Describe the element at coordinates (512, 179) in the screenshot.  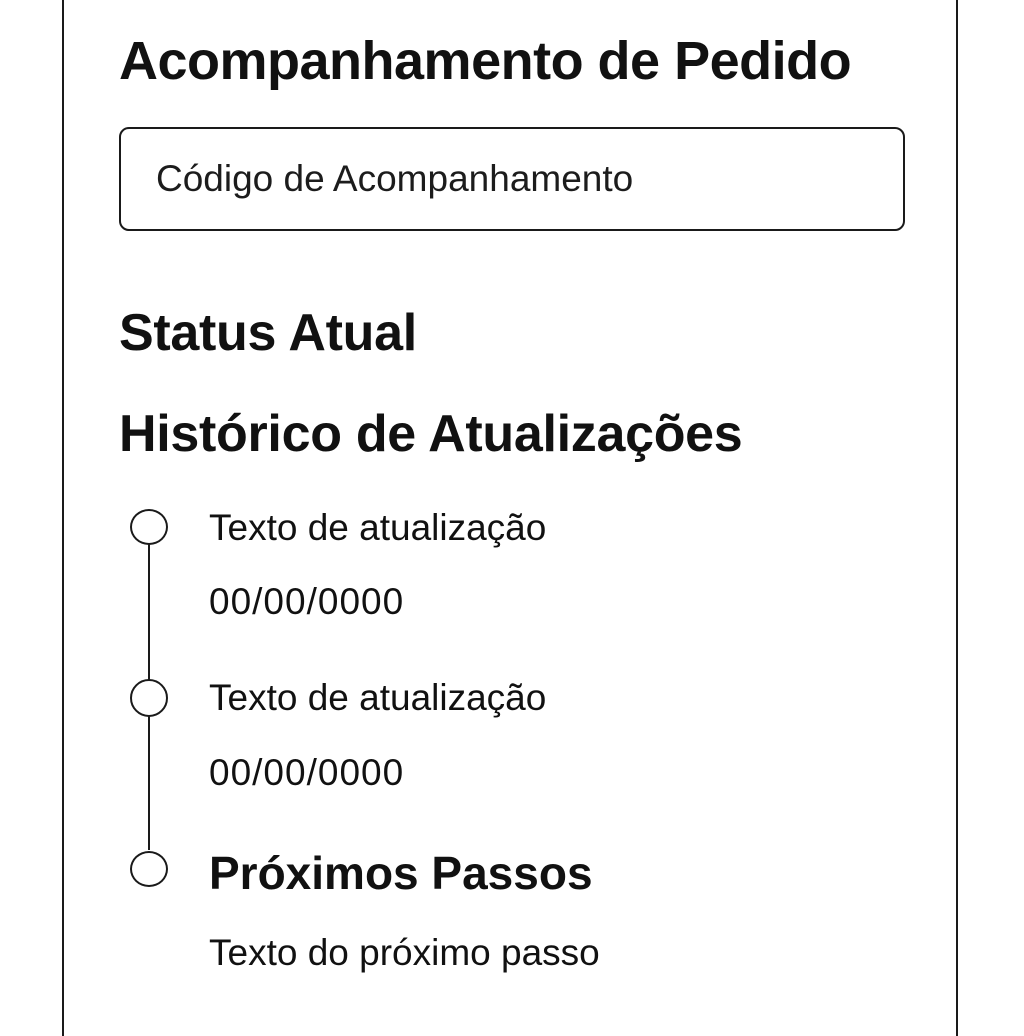
I see `tracking-code-input` at that location.